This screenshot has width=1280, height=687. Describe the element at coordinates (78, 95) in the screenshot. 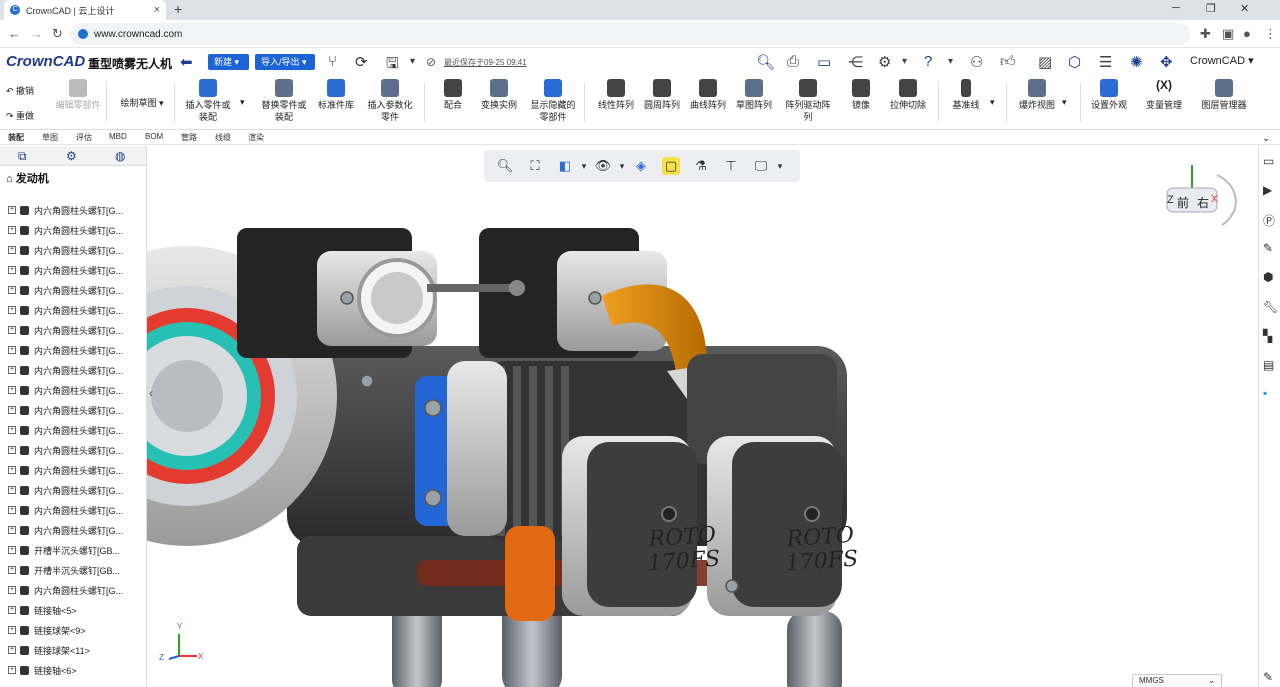

I see `edit-part-button: 编辑零部件` at that location.